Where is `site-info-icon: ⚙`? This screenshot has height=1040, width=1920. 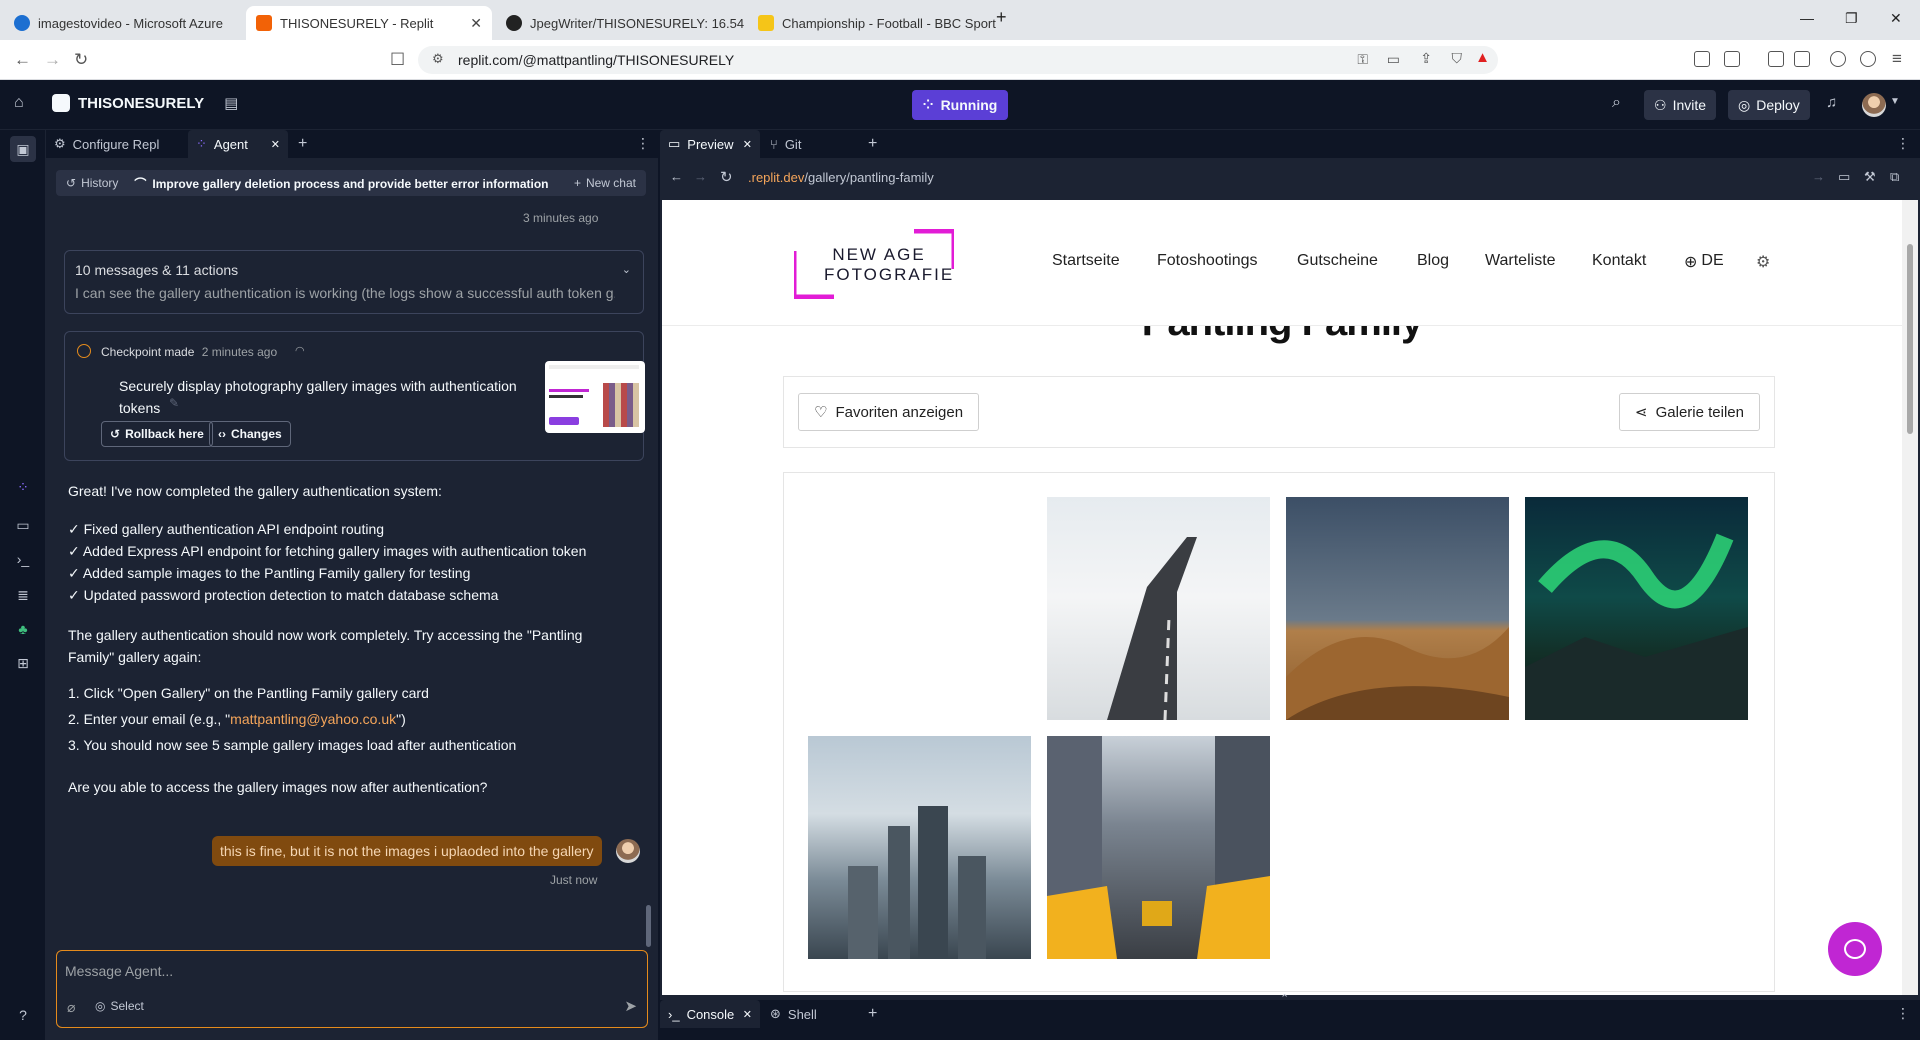
site-info-icon: ⚙ is located at coordinates (438, 59).